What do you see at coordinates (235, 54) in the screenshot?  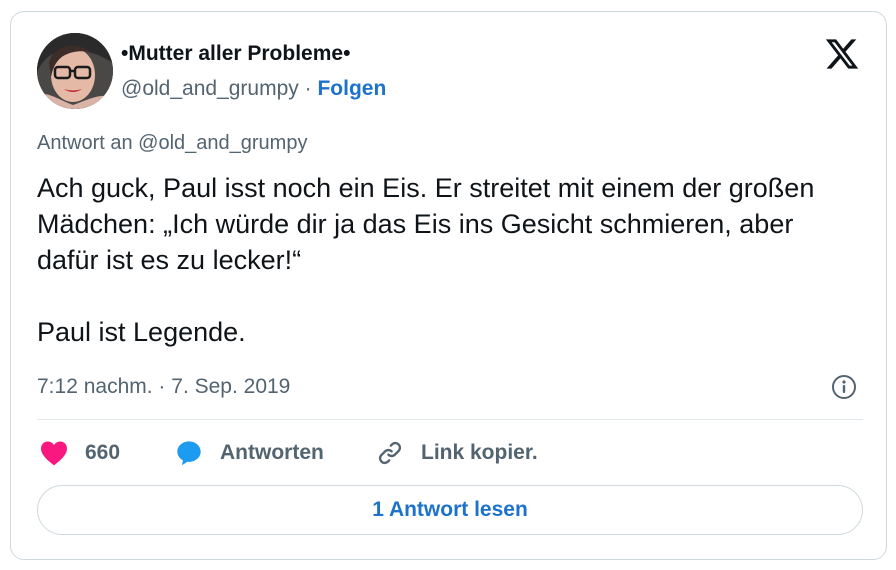 I see `author-display-name: •Mutter aller Probleme•` at bounding box center [235, 54].